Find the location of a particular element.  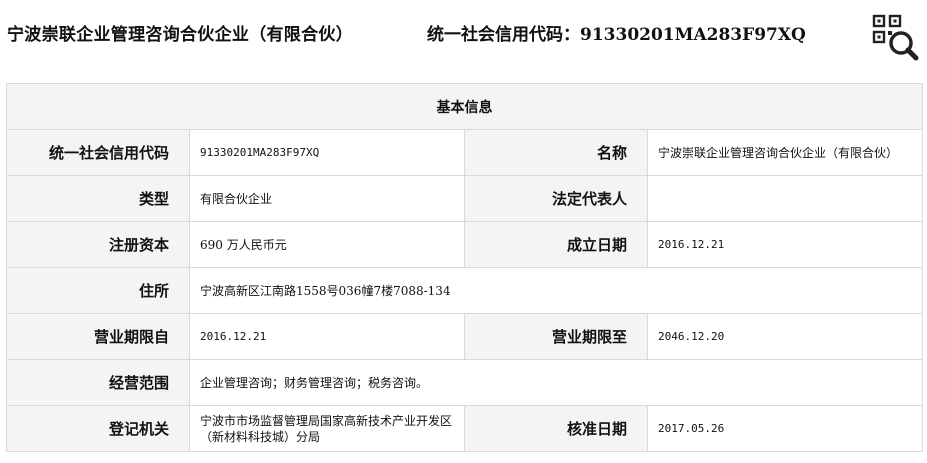

value-established-date: 2016.12.21 is located at coordinates (785, 244).